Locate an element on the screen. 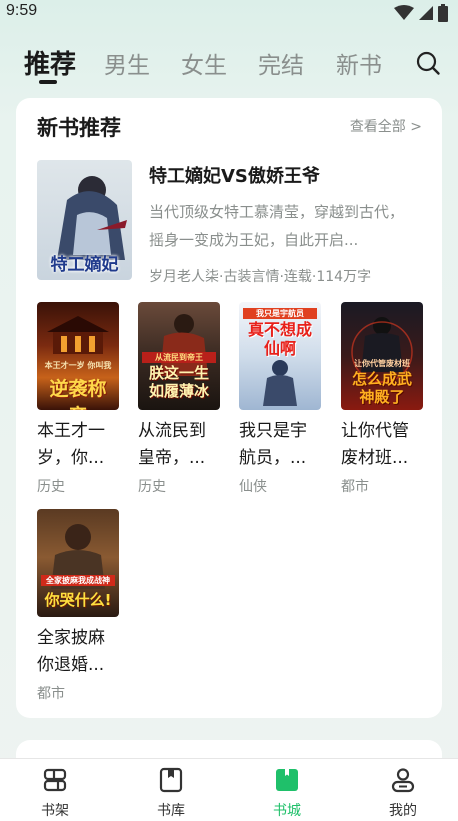 Image resolution: width=458 pixels, height=821 pixels. tab-completed: 完结 is located at coordinates (281, 63).